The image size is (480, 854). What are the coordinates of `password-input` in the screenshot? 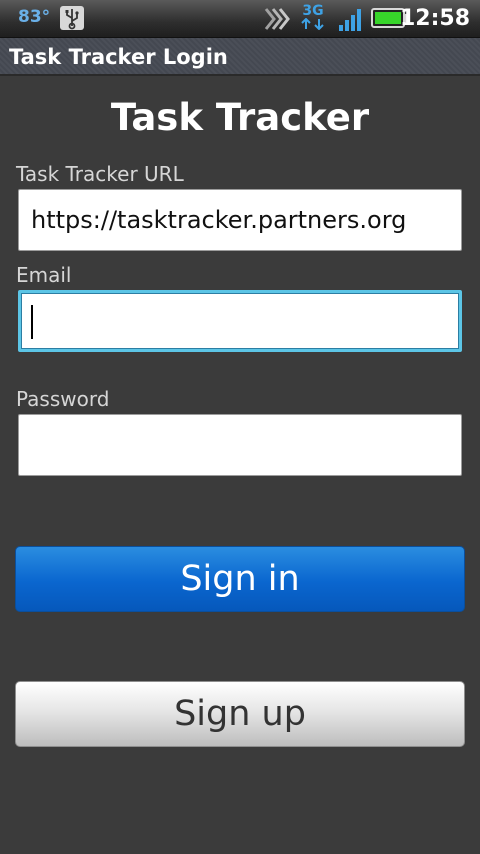 It's located at (240, 445).